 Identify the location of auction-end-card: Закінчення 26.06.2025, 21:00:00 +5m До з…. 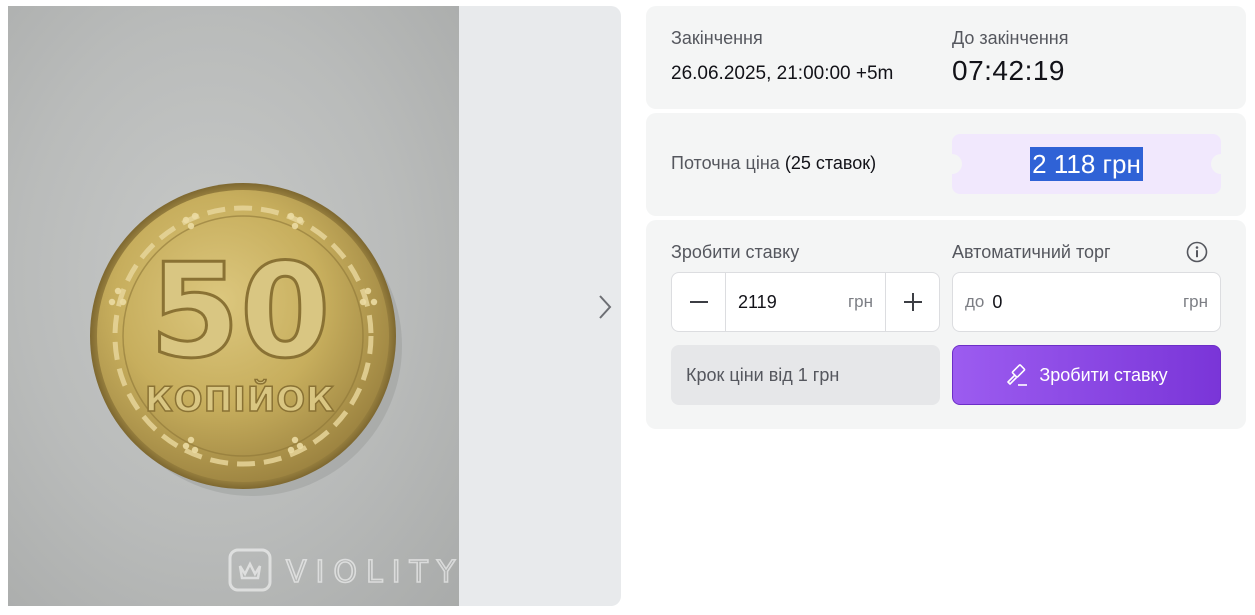
(946, 57).